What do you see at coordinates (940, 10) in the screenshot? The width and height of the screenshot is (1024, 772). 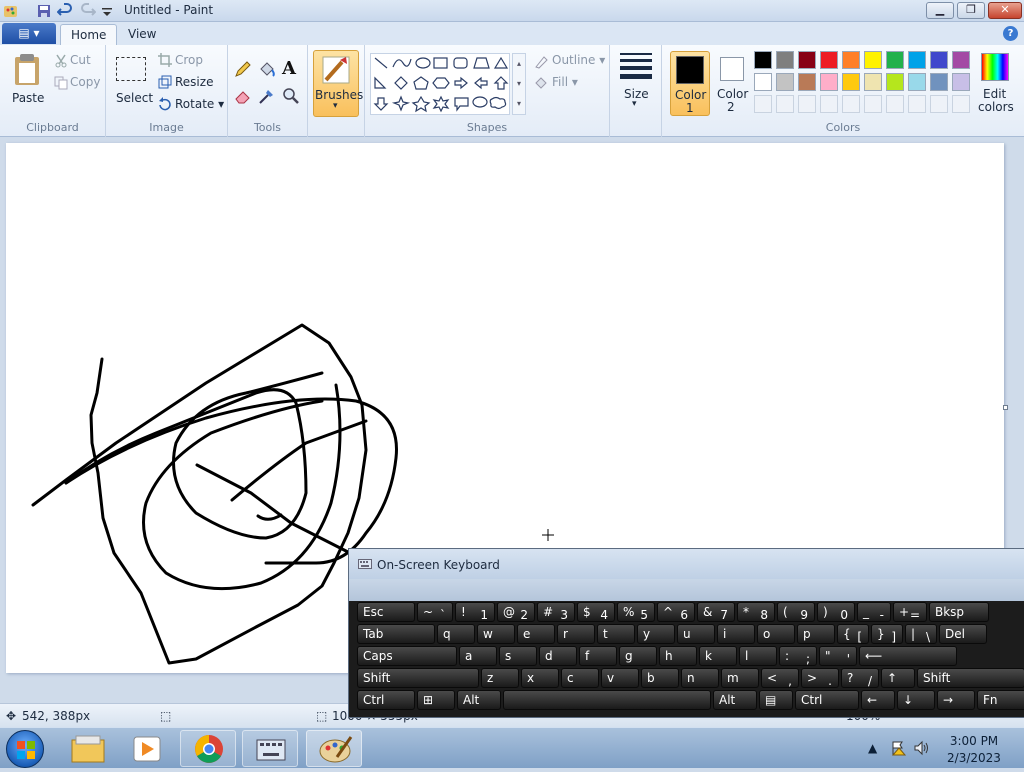 I see `minimize-button: ▁` at bounding box center [940, 10].